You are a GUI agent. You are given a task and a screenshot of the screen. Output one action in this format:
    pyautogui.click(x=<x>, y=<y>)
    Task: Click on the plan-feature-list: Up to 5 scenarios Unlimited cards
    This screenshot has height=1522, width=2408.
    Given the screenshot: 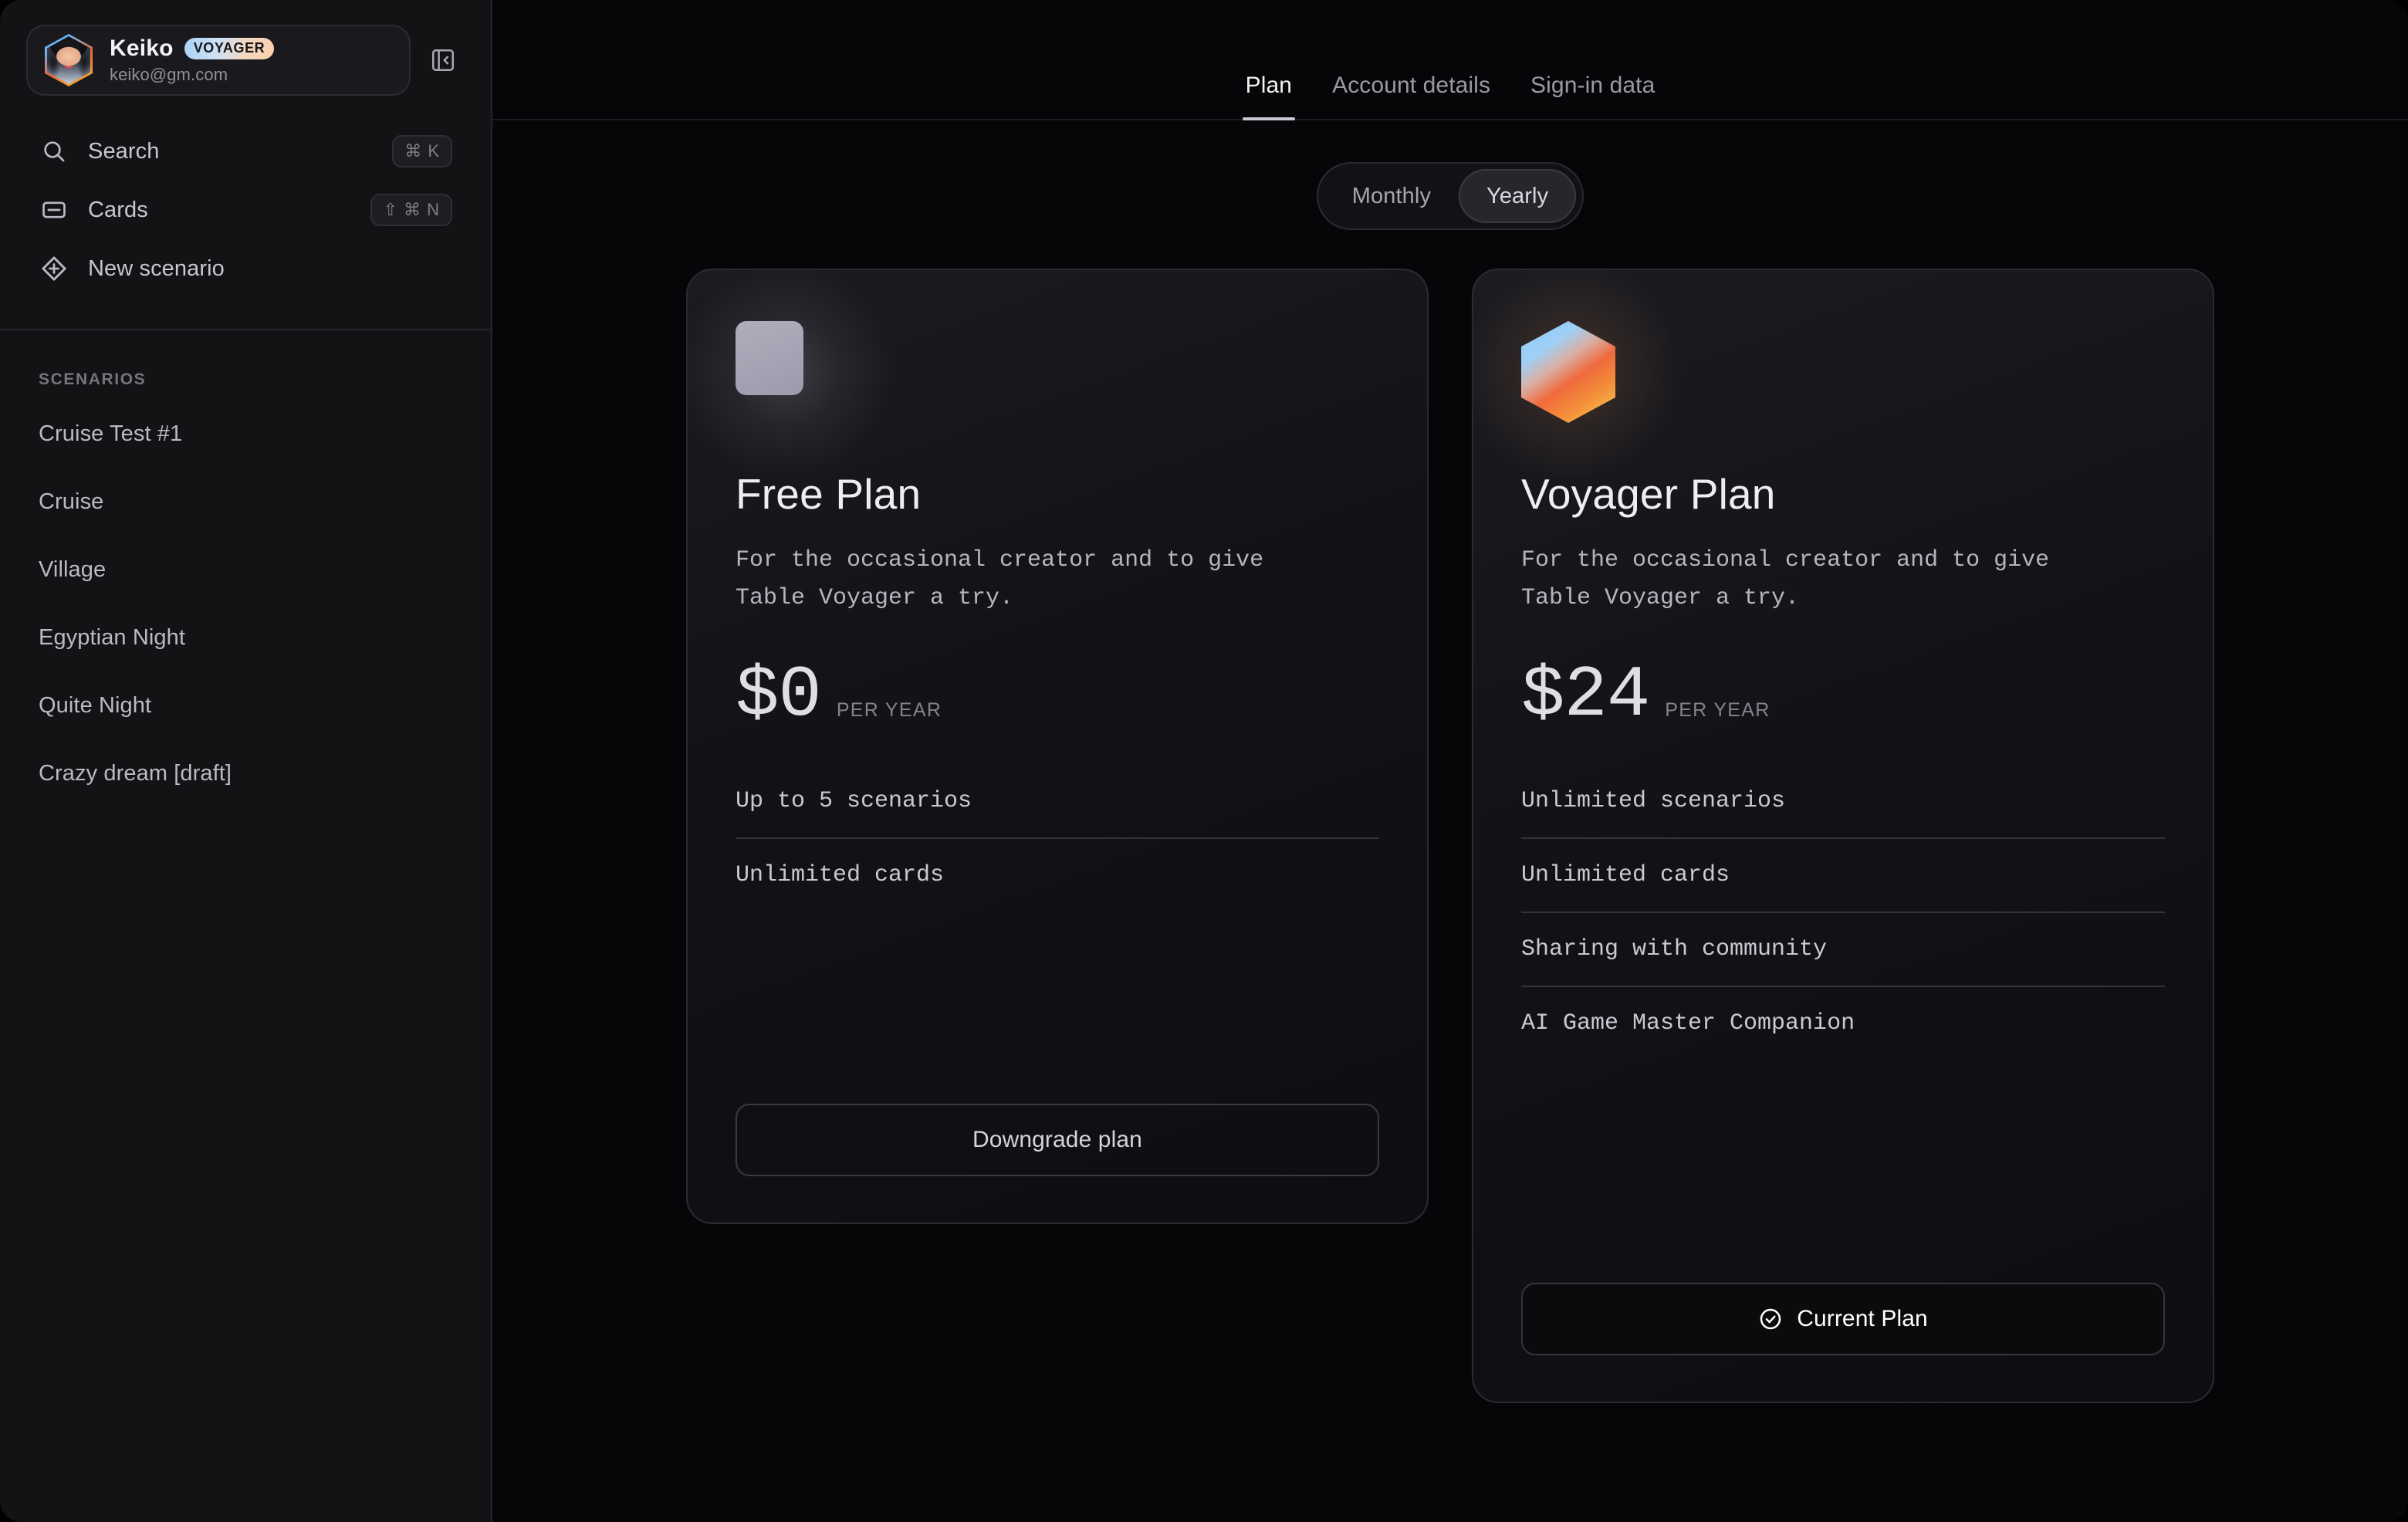 What is the action you would take?
    pyautogui.click(x=1057, y=850)
    